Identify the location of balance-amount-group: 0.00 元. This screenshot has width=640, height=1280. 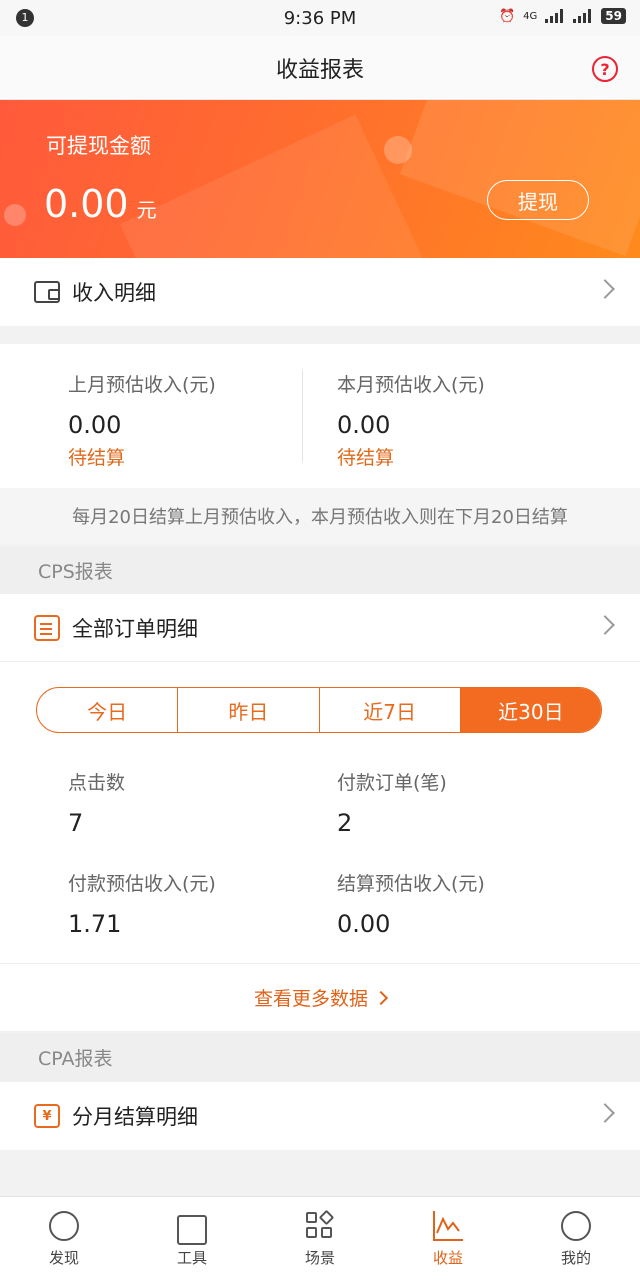
(100, 204).